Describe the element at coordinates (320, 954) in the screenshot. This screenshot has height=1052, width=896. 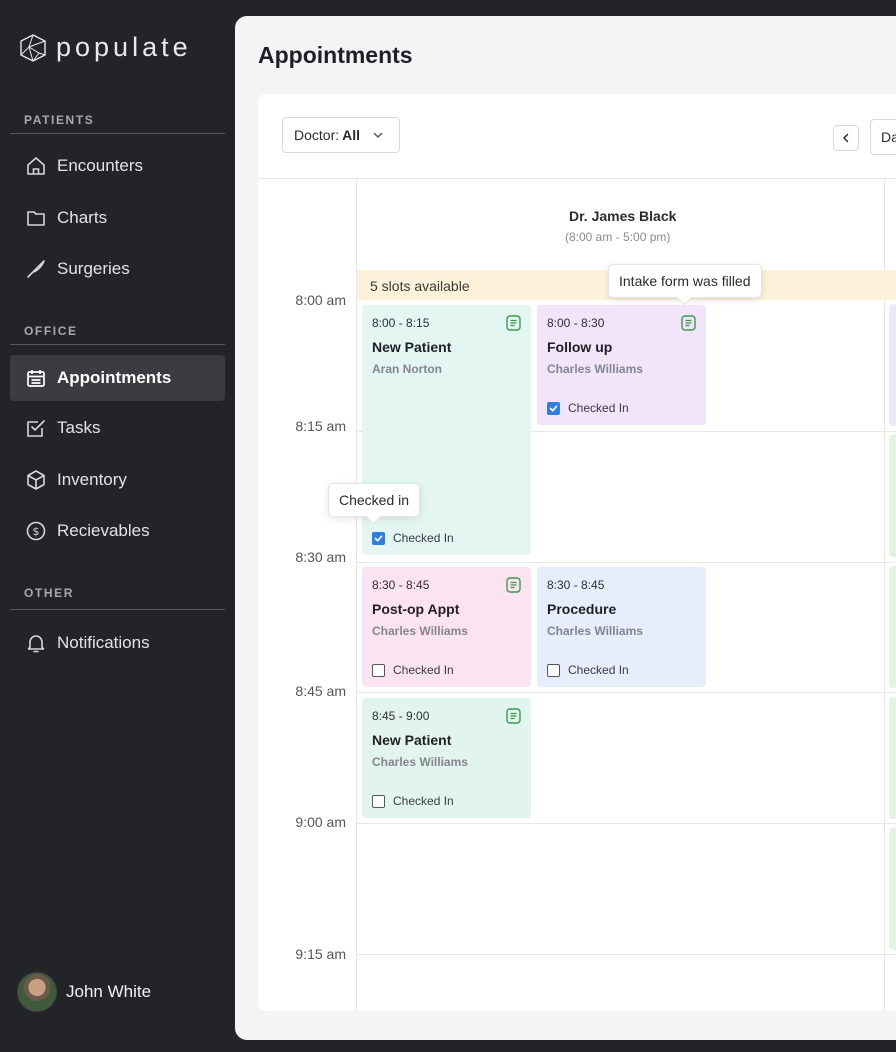
I see `time-label: 9:15 am` at that location.